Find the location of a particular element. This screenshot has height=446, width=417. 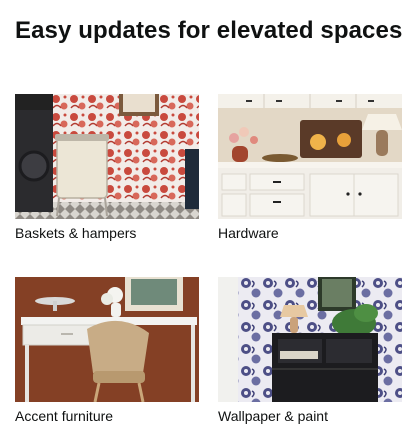

tile-label: Hardware is located at coordinates (310, 233).